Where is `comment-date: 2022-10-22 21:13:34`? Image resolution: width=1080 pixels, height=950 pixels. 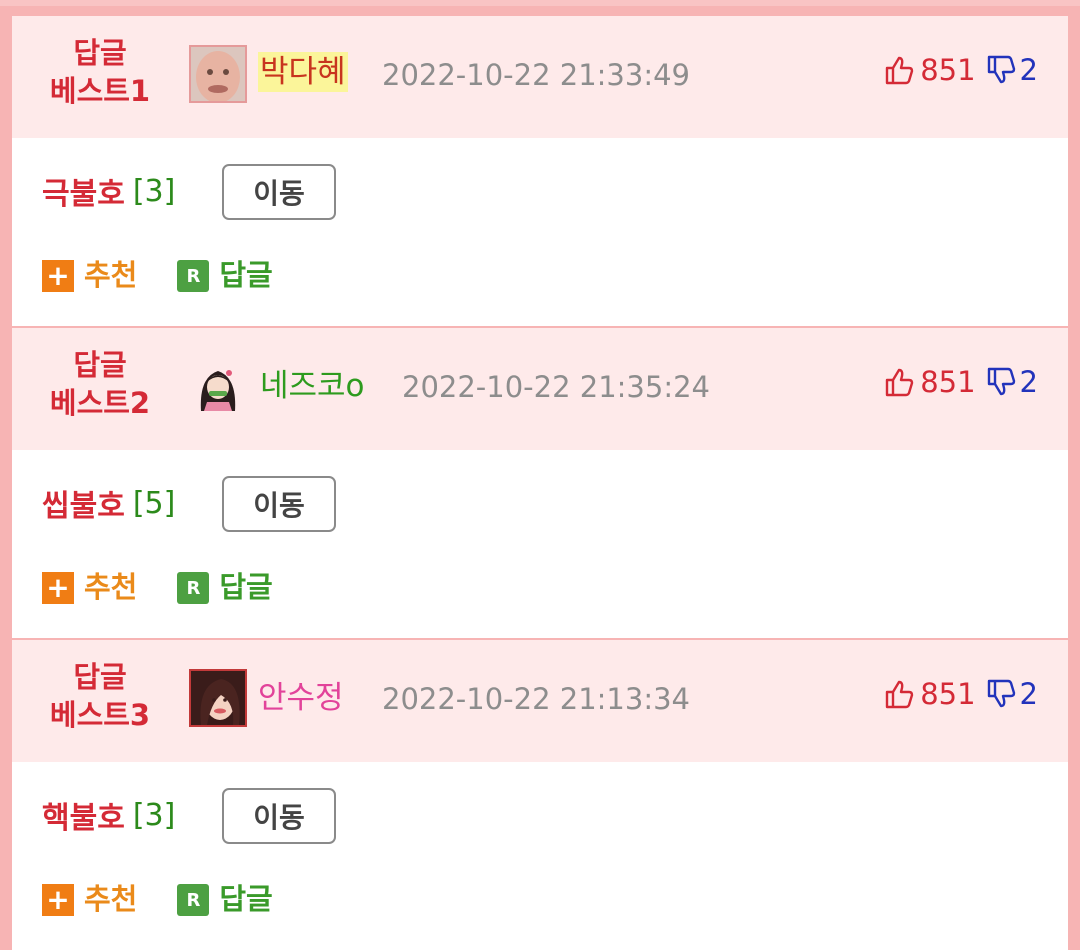
comment-date: 2022-10-22 21:13:34 is located at coordinates (536, 699).